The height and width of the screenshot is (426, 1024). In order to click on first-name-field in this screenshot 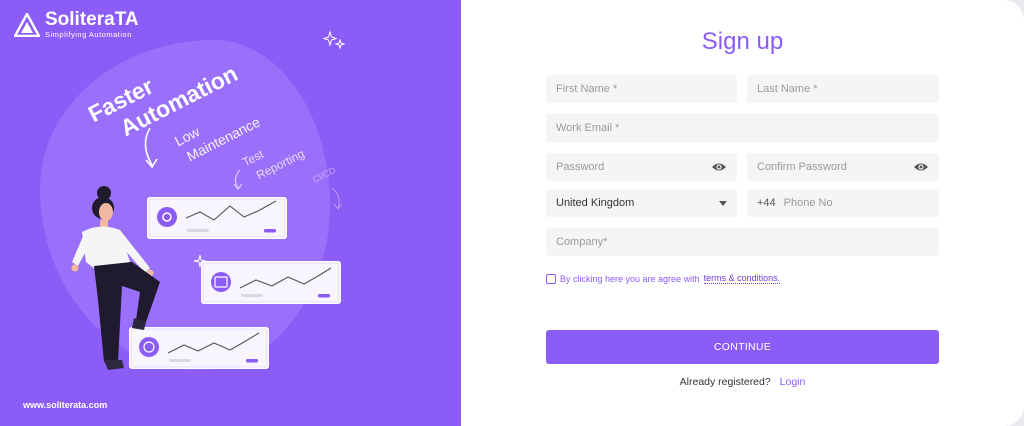, I will do `click(641, 89)`.